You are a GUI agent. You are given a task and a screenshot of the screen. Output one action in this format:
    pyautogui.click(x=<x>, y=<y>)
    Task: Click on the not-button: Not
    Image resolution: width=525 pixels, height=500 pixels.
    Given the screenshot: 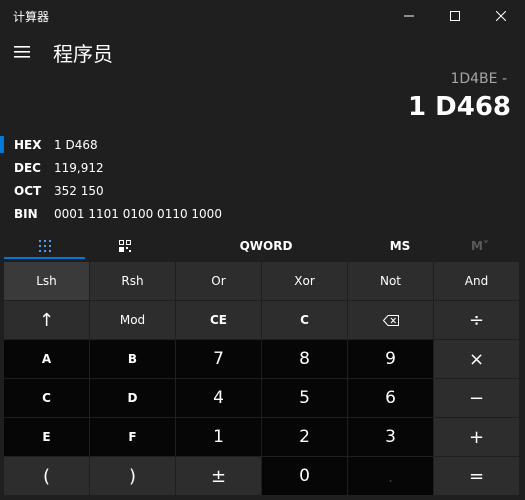 What is the action you would take?
    pyautogui.click(x=390, y=281)
    